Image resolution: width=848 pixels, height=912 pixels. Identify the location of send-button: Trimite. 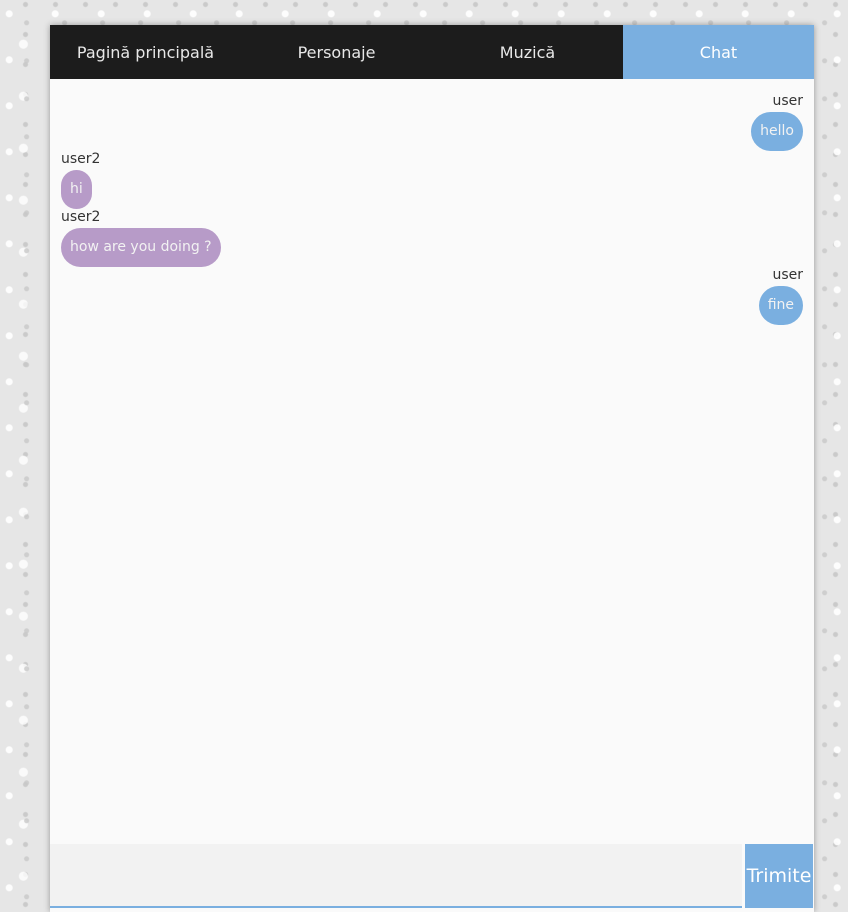
(779, 876).